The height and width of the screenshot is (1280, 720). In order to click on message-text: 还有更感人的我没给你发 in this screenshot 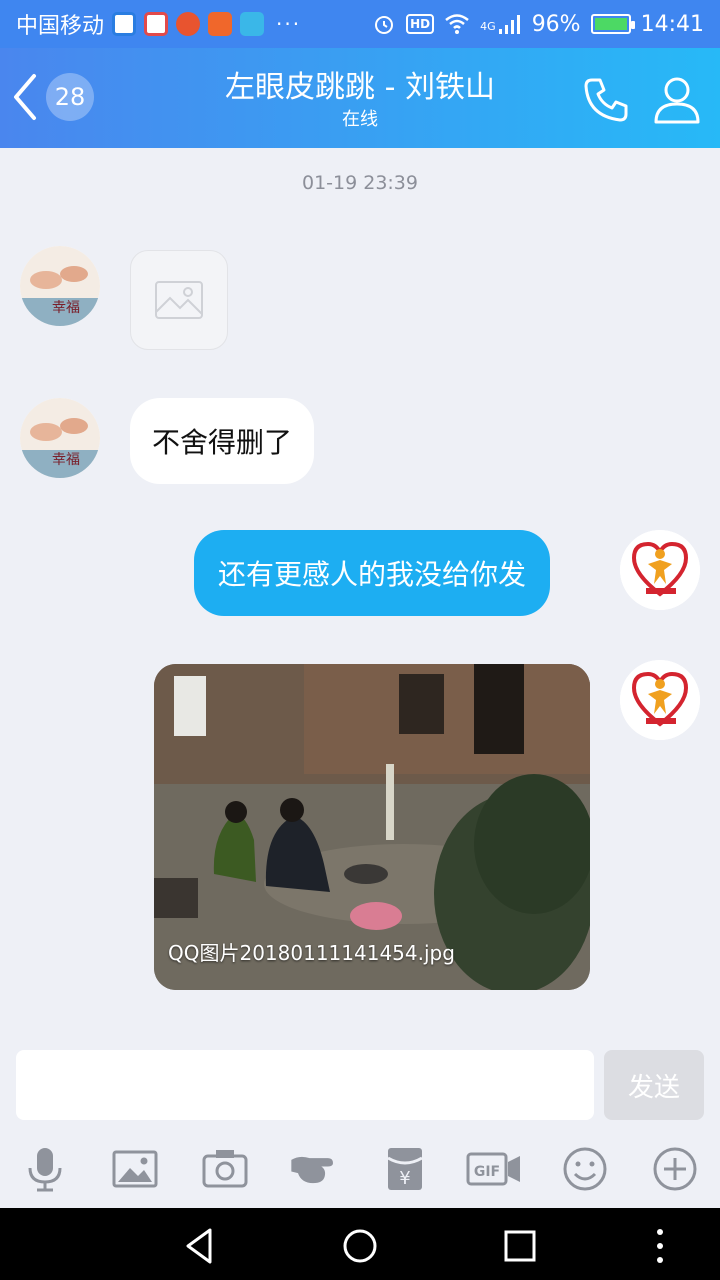, I will do `click(372, 574)`.